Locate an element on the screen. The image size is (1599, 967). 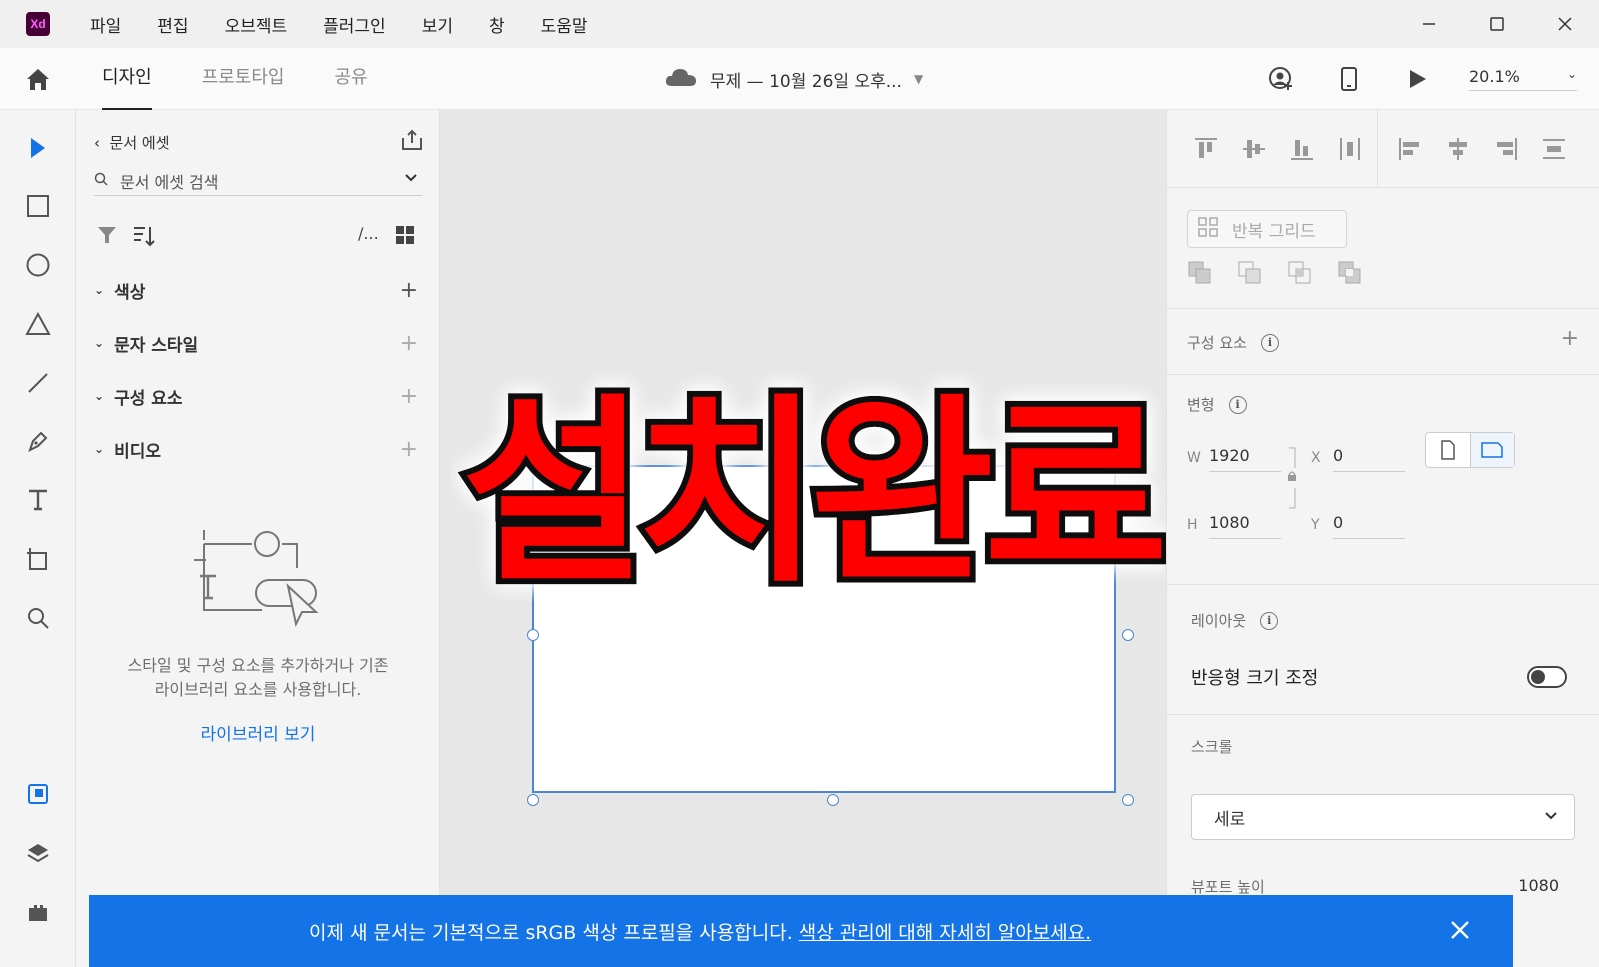
zoom-tool-icon is located at coordinates (38, 618).